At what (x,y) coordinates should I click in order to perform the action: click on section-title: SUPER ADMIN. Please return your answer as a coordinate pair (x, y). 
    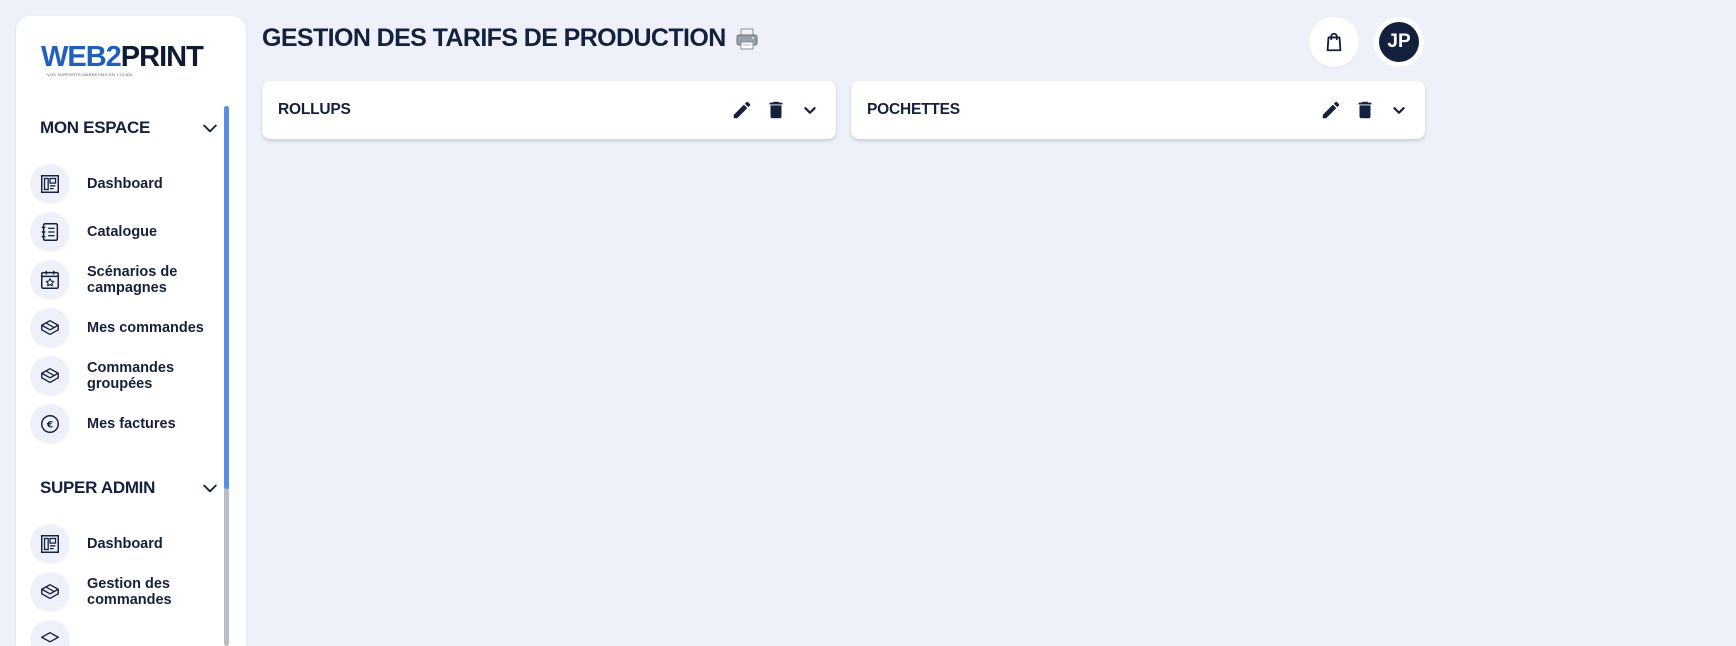
    Looking at the image, I should click on (98, 487).